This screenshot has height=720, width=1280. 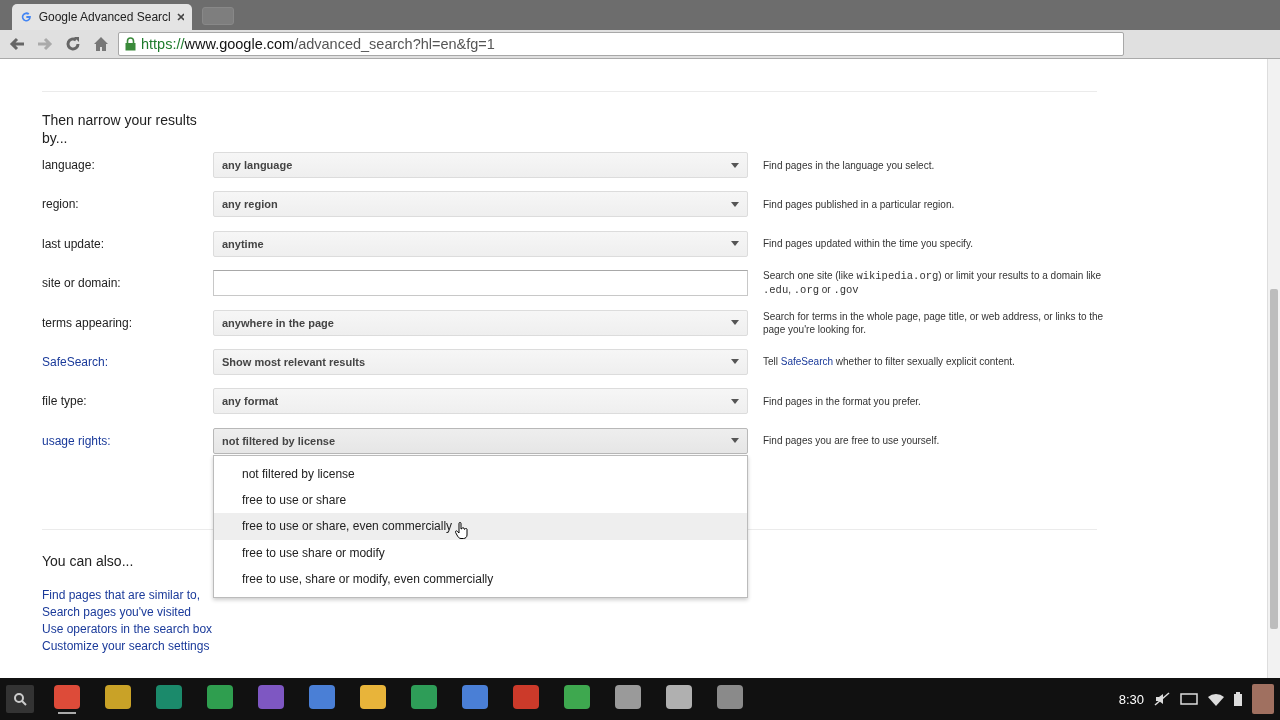 I want to click on muted-speaker-icon, so click(x=1162, y=699).